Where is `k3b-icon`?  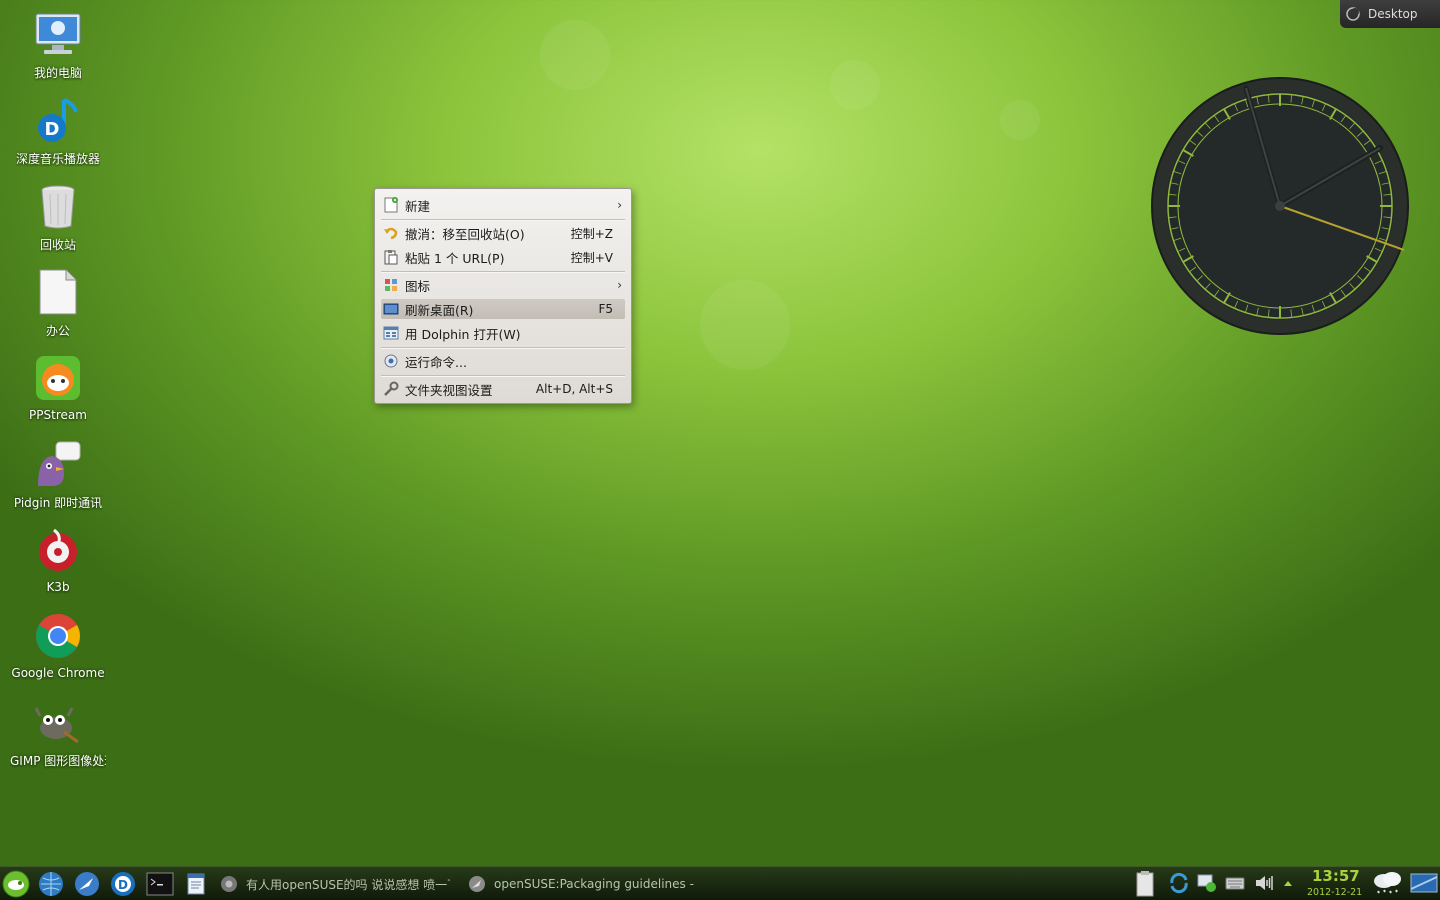 k3b-icon is located at coordinates (58, 550).